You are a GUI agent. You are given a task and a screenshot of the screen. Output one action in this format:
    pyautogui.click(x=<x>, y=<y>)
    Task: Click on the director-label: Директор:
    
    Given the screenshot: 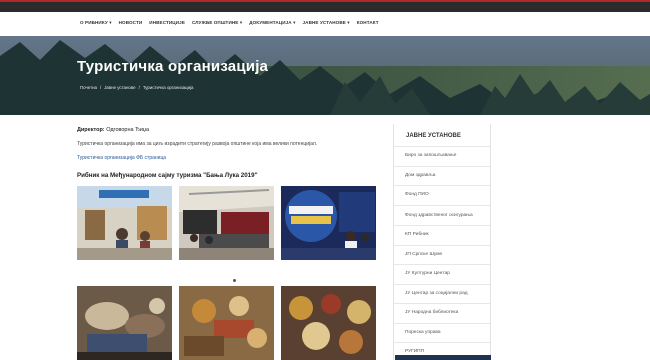 What is the action you would take?
    pyautogui.click(x=91, y=130)
    